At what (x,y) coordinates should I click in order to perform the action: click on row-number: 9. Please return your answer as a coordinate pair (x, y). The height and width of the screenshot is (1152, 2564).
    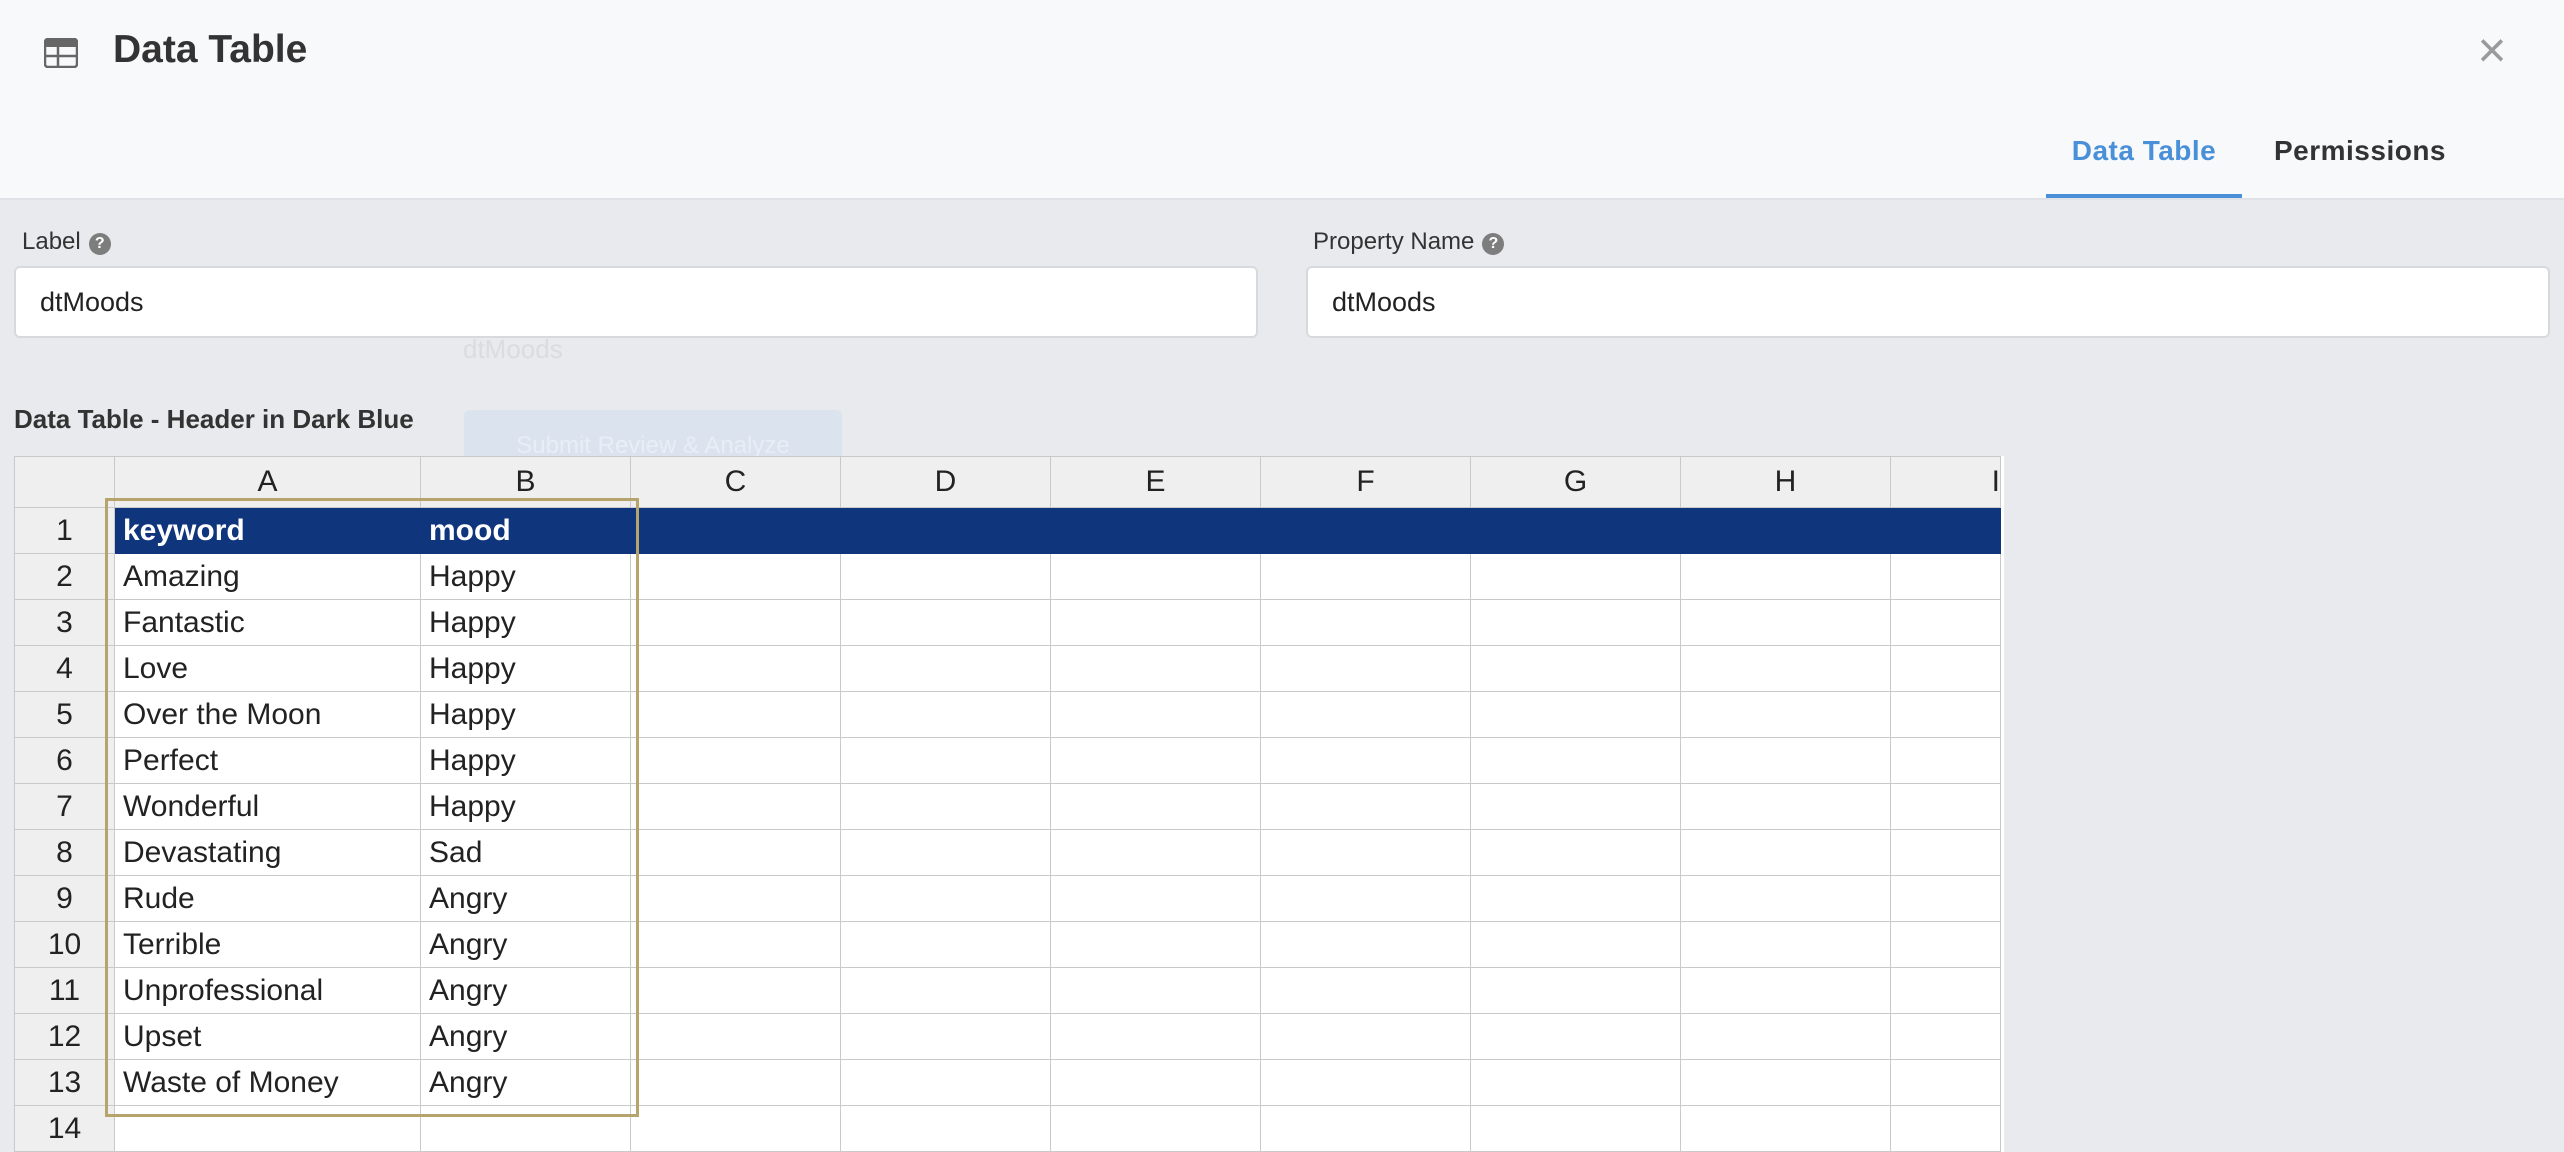
    Looking at the image, I should click on (64, 898).